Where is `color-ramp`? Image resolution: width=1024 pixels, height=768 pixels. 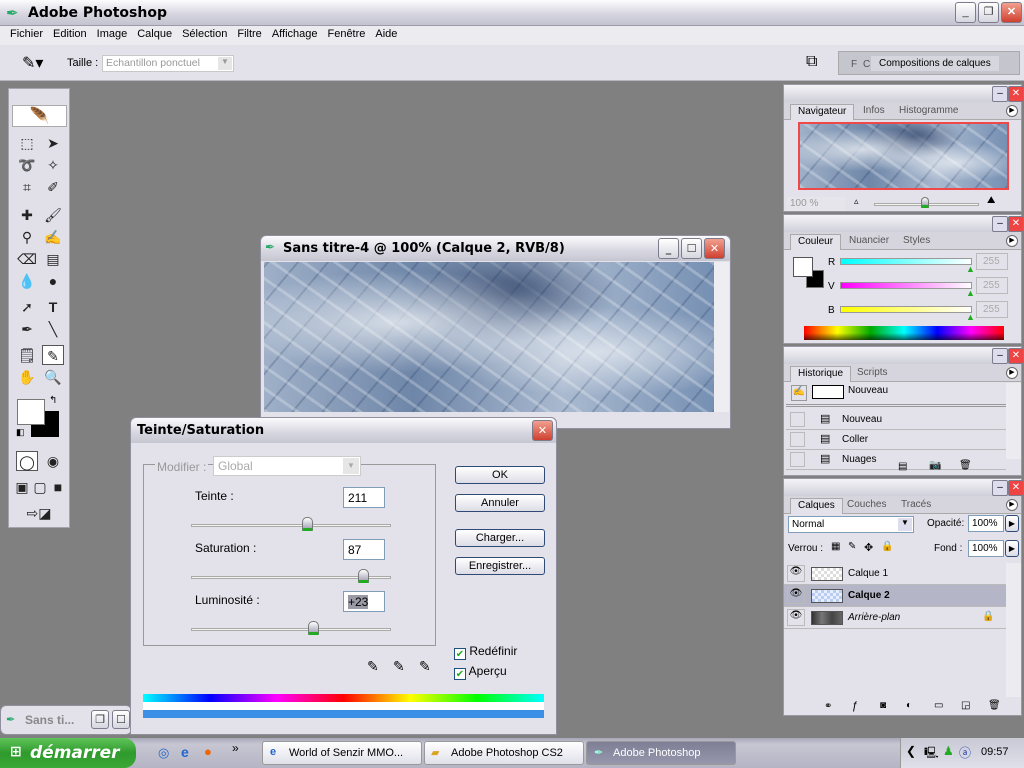 color-ramp is located at coordinates (904, 333).